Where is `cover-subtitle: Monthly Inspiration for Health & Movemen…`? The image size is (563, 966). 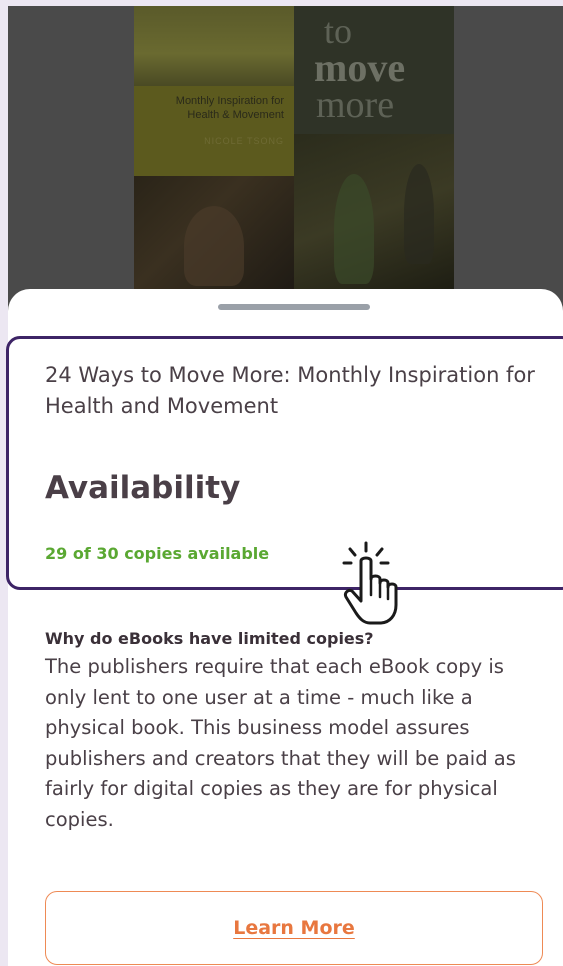
cover-subtitle: Monthly Inspiration for Health & Movemen… is located at coordinates (229, 108).